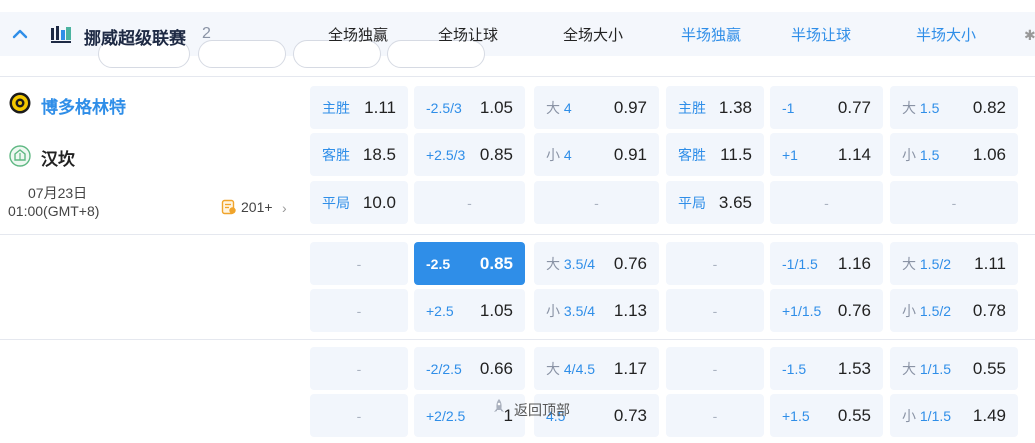  What do you see at coordinates (630, 154) in the screenshot?
I see `odds-value: 0.91` at bounding box center [630, 154].